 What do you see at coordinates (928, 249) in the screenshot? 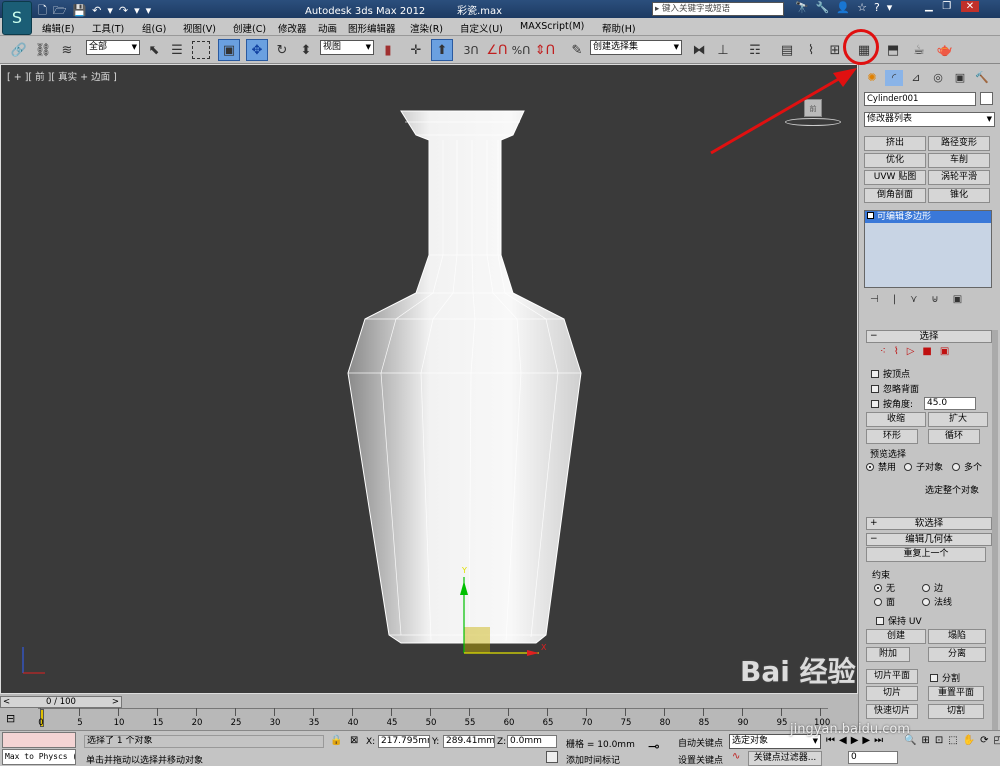
I see `modifier-stack: 可编辑多边形` at bounding box center [928, 249].